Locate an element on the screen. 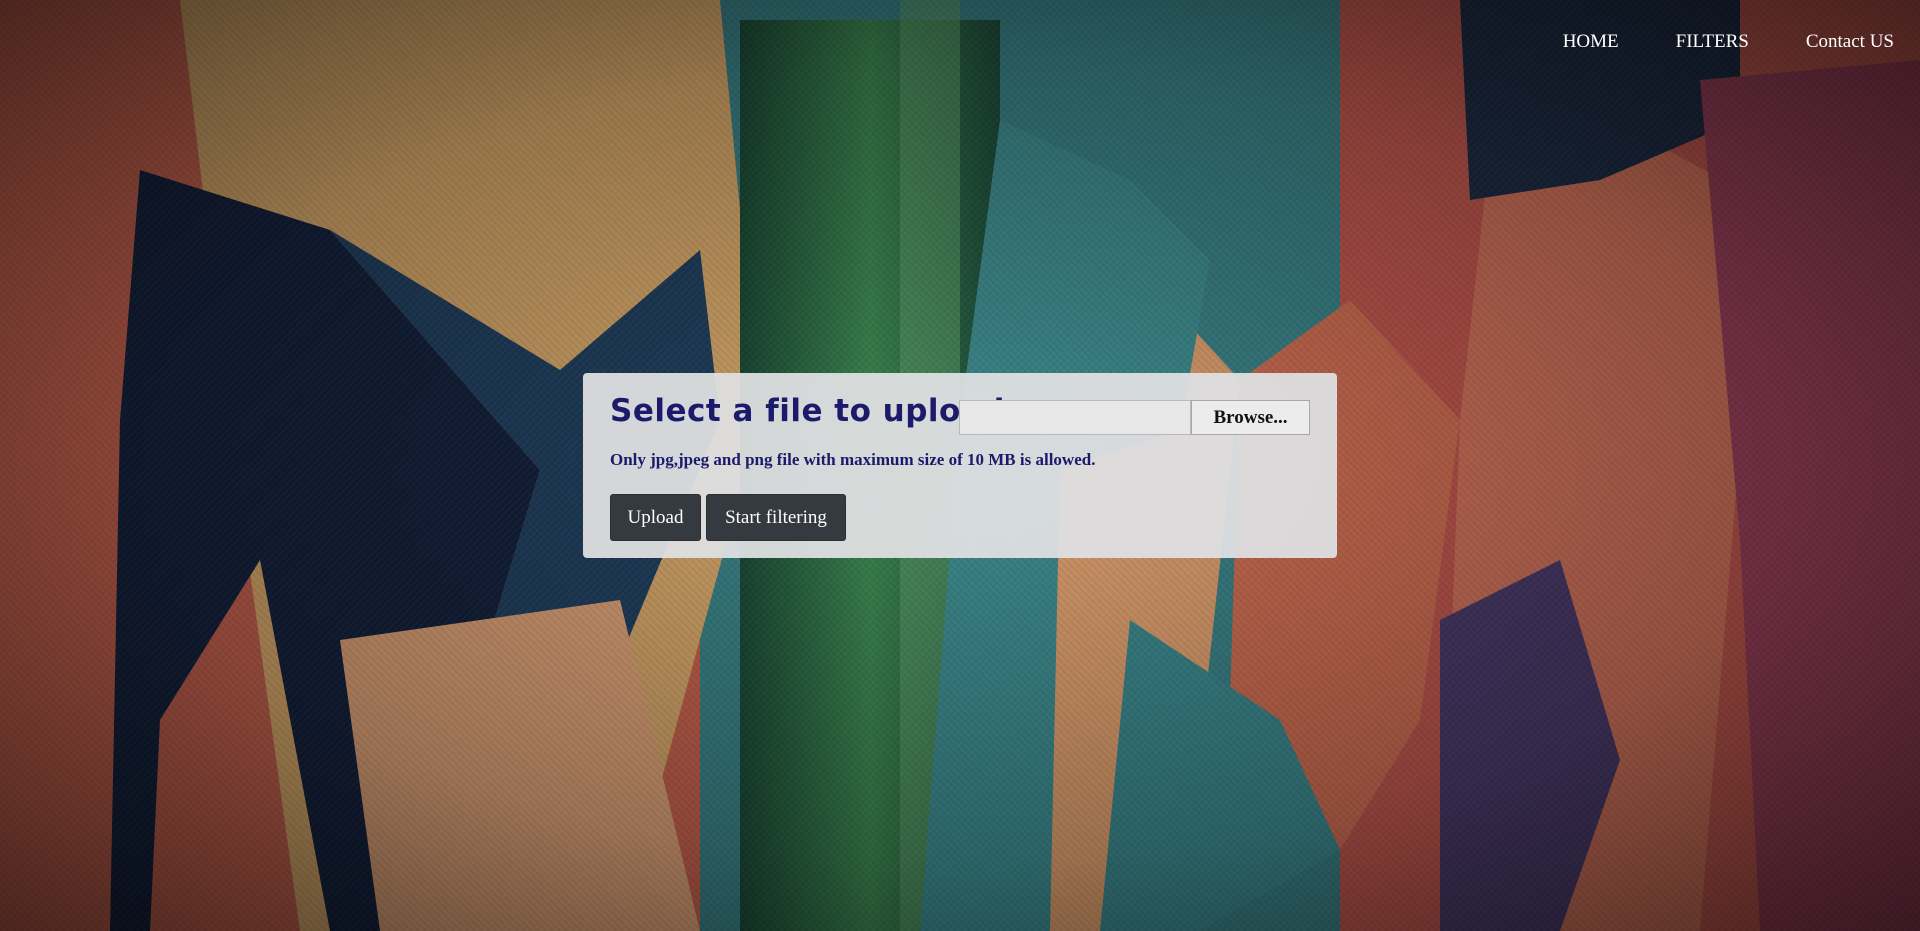 The image size is (1920, 931). file-path-field is located at coordinates (1075, 417).